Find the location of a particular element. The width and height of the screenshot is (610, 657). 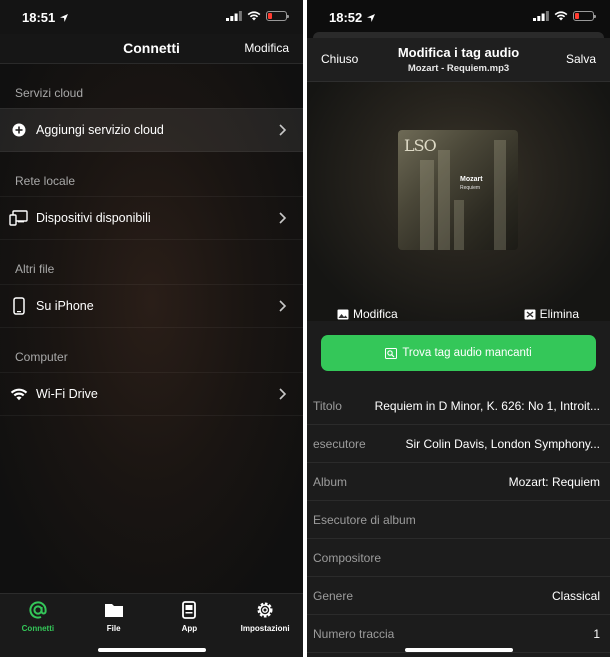

wifi-drive-row: Wi-Fi Drive is located at coordinates (151, 394).